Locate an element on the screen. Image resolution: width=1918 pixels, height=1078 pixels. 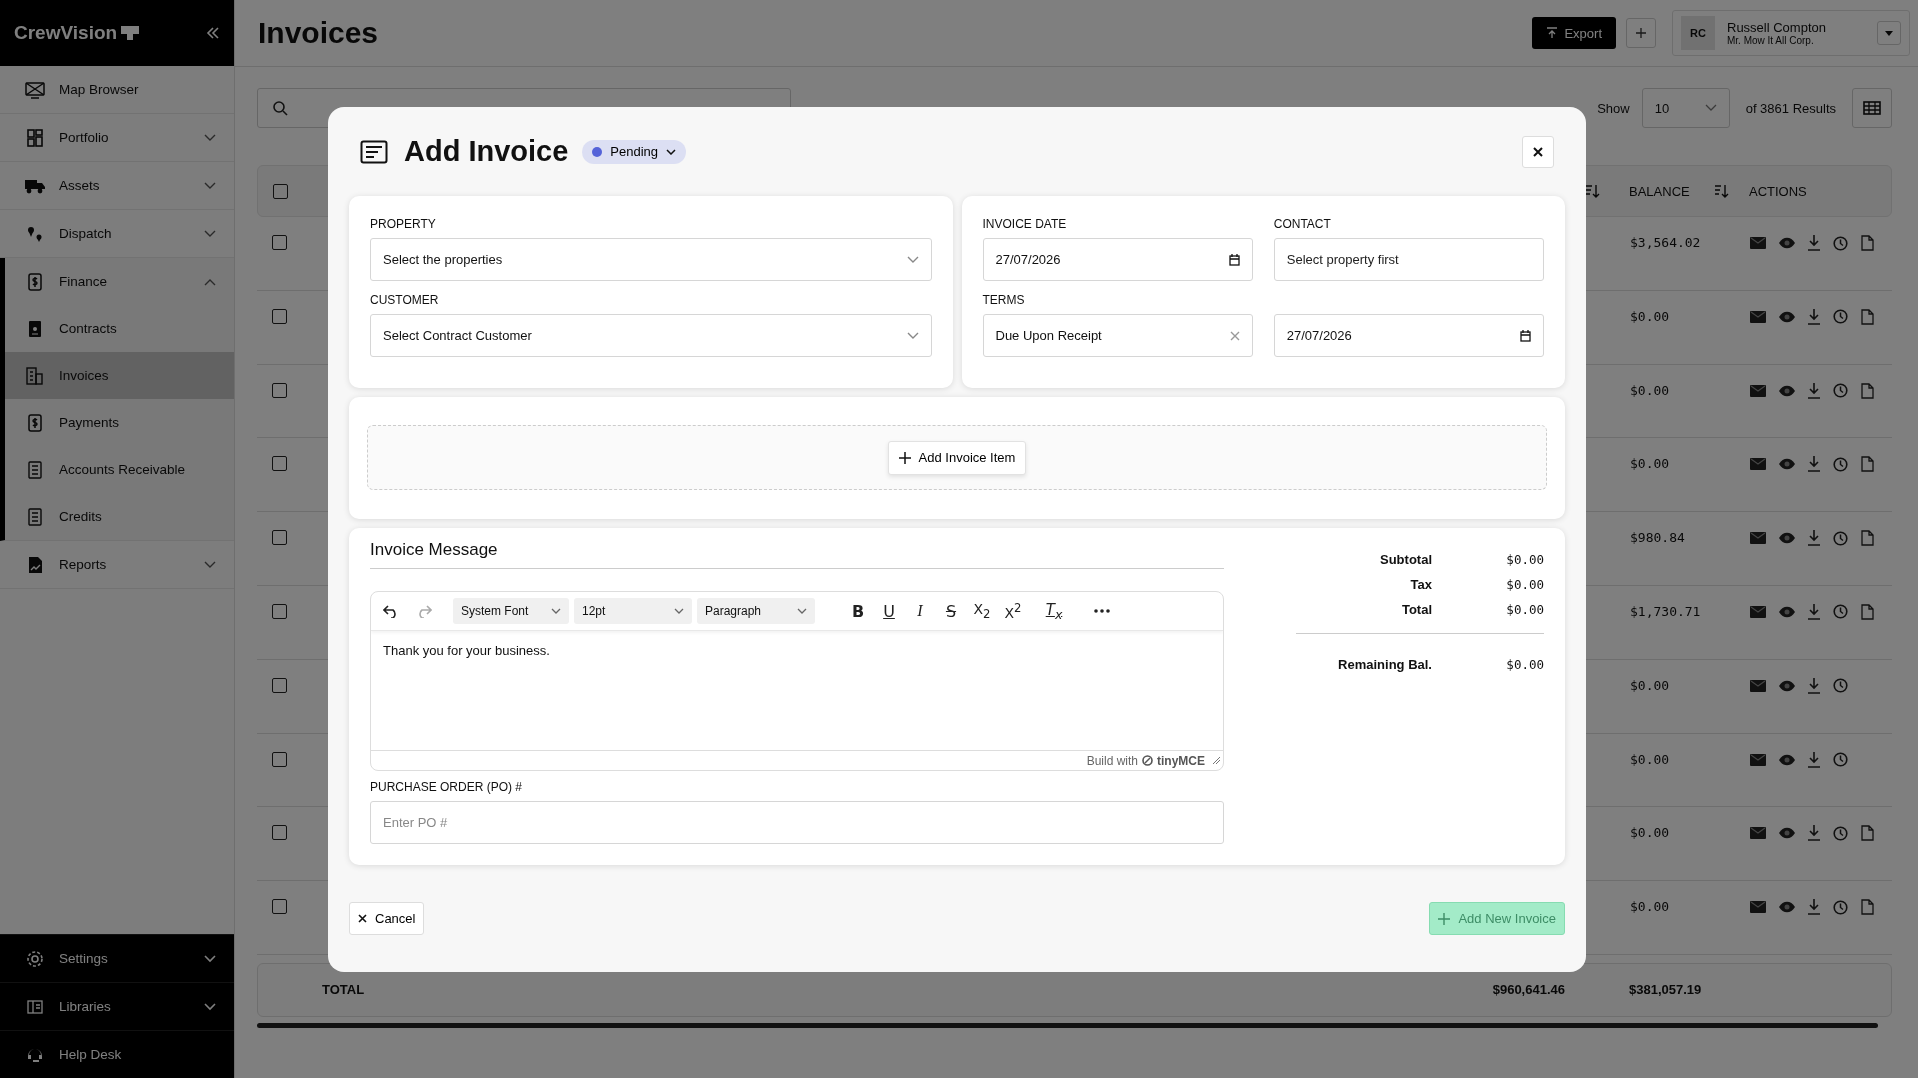
editor-select: System Font is located at coordinates (511, 611).